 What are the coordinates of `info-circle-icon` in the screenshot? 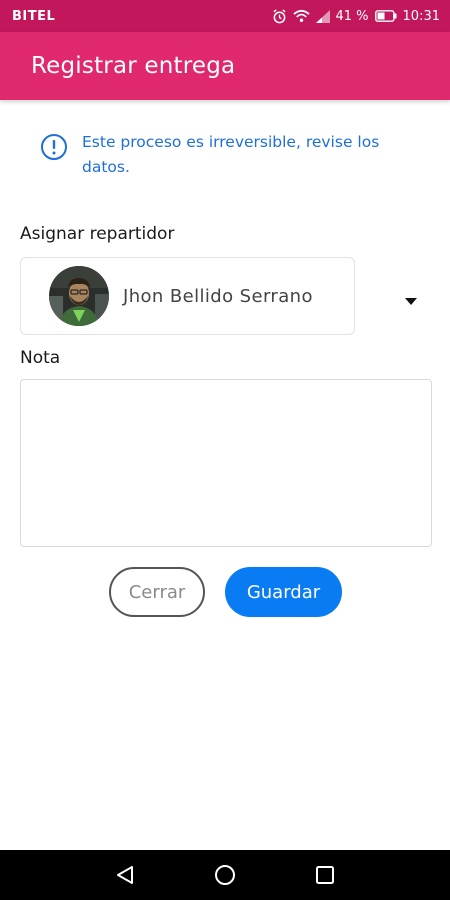 It's located at (54, 147).